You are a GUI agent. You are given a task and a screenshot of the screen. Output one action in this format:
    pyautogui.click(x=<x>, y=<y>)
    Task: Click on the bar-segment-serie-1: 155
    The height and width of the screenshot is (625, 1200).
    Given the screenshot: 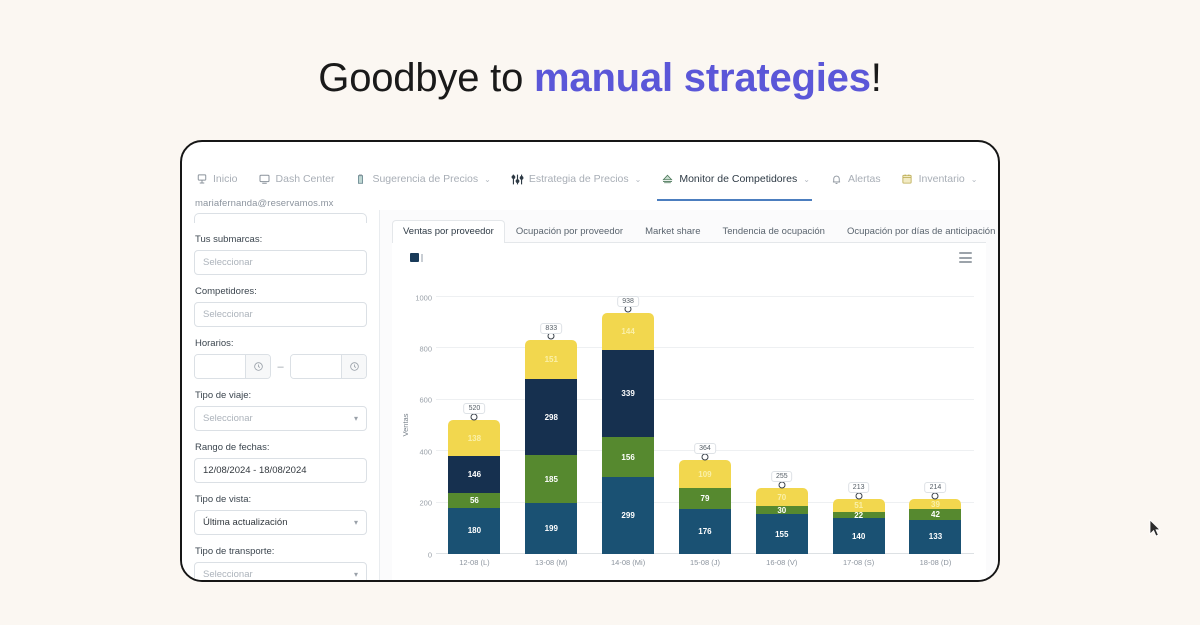 What is the action you would take?
    pyautogui.click(x=781, y=534)
    